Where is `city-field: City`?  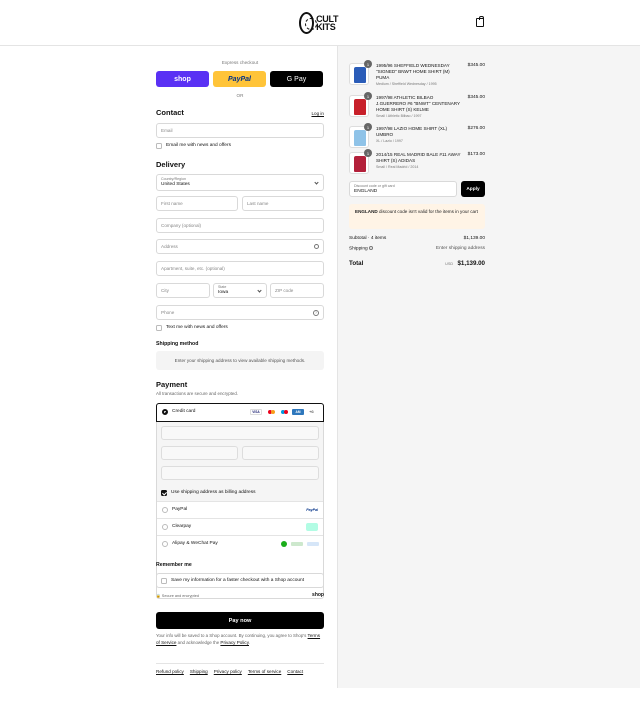
city-field: City is located at coordinates (183, 290).